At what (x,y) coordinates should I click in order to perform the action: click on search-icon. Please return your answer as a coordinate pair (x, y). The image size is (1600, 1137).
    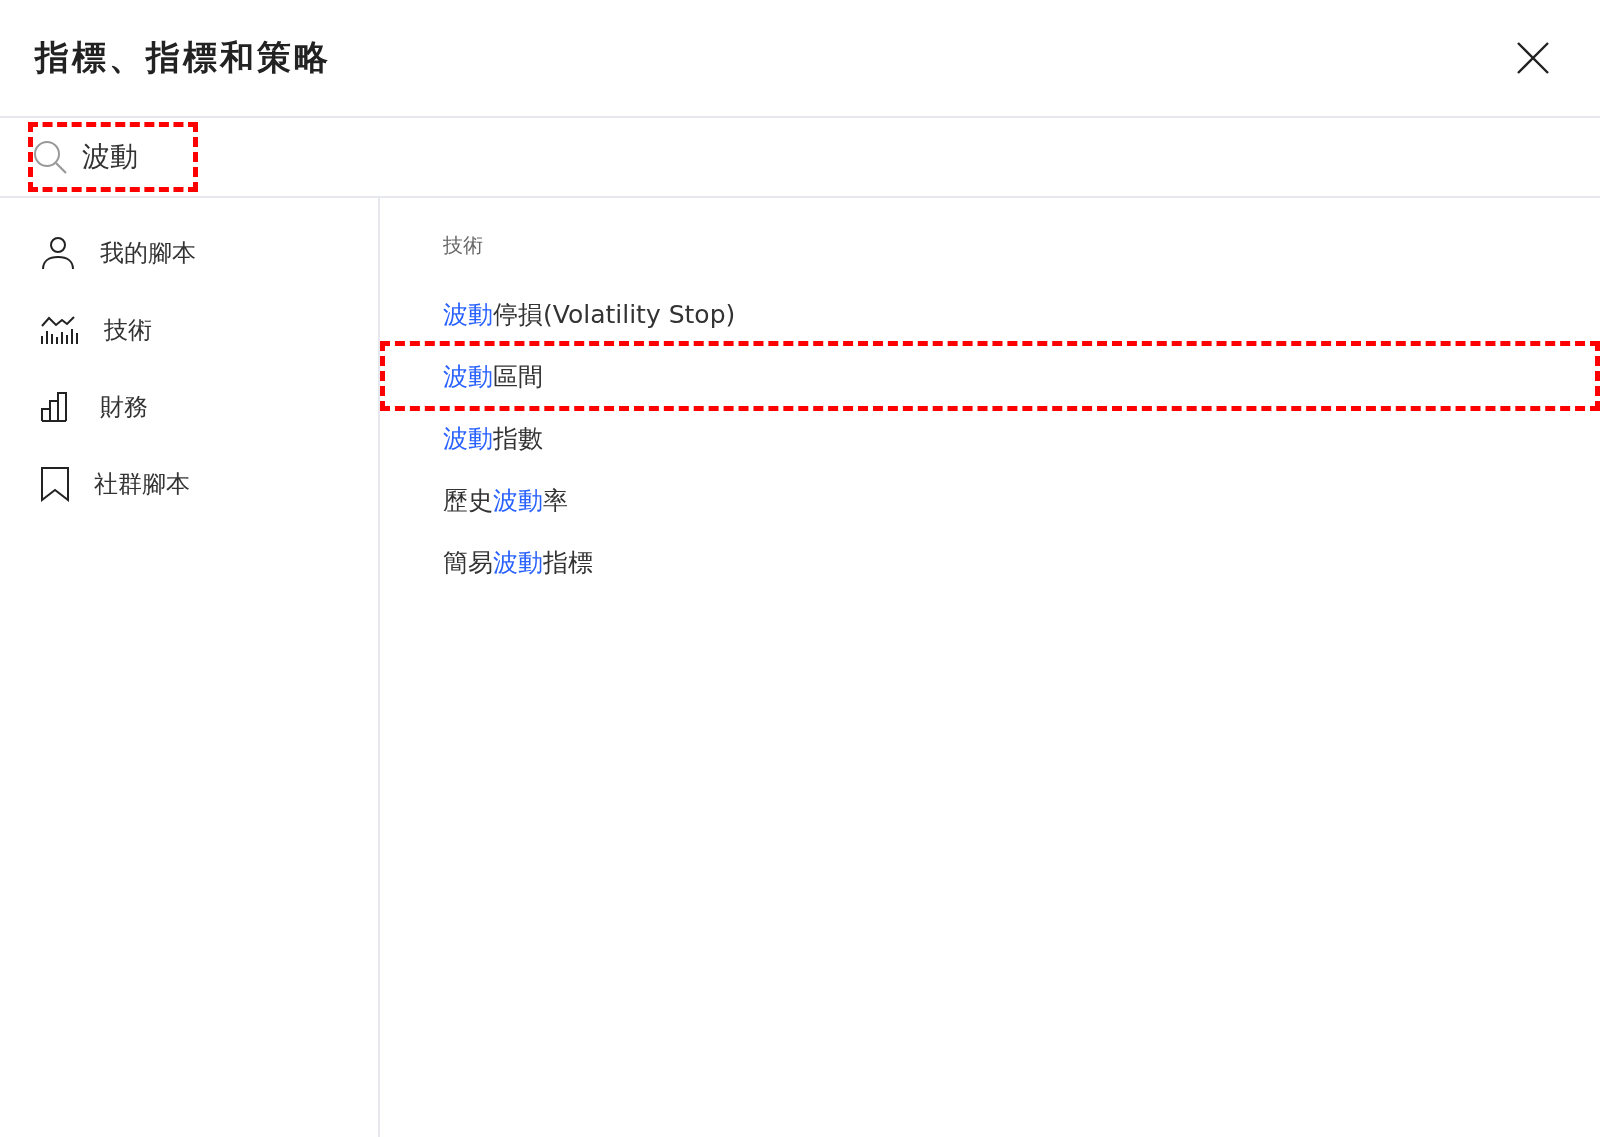
    Looking at the image, I should click on (50, 157).